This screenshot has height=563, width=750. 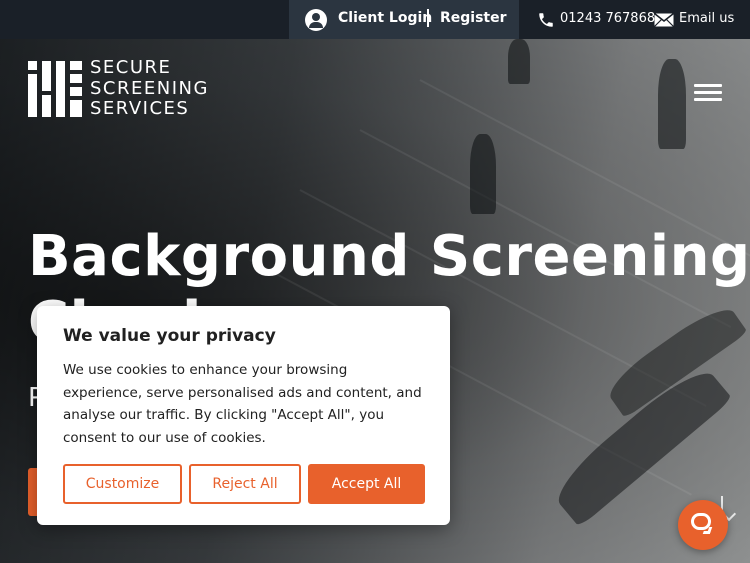 I want to click on cookie-title: We value your privacy, so click(x=169, y=336).